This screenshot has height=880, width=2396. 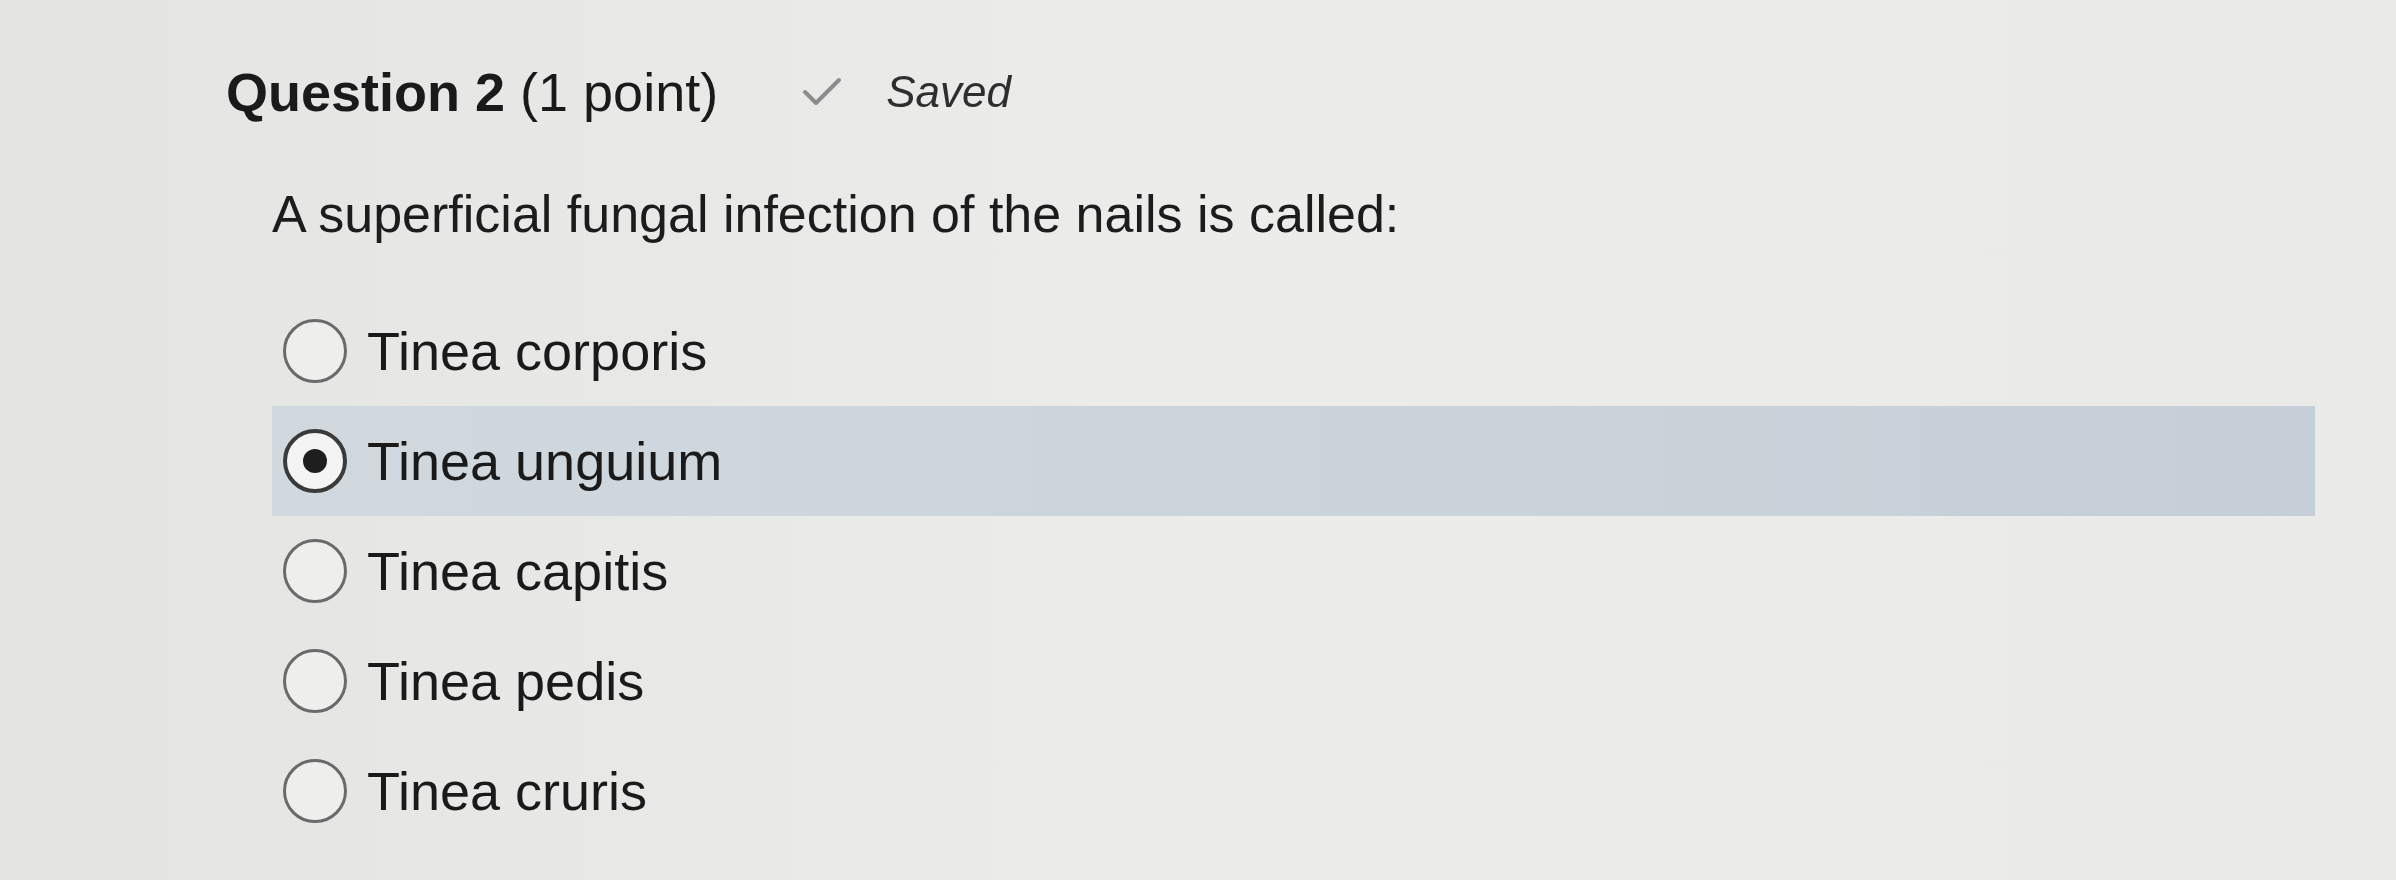 I want to click on check-icon, so click(x=822, y=92).